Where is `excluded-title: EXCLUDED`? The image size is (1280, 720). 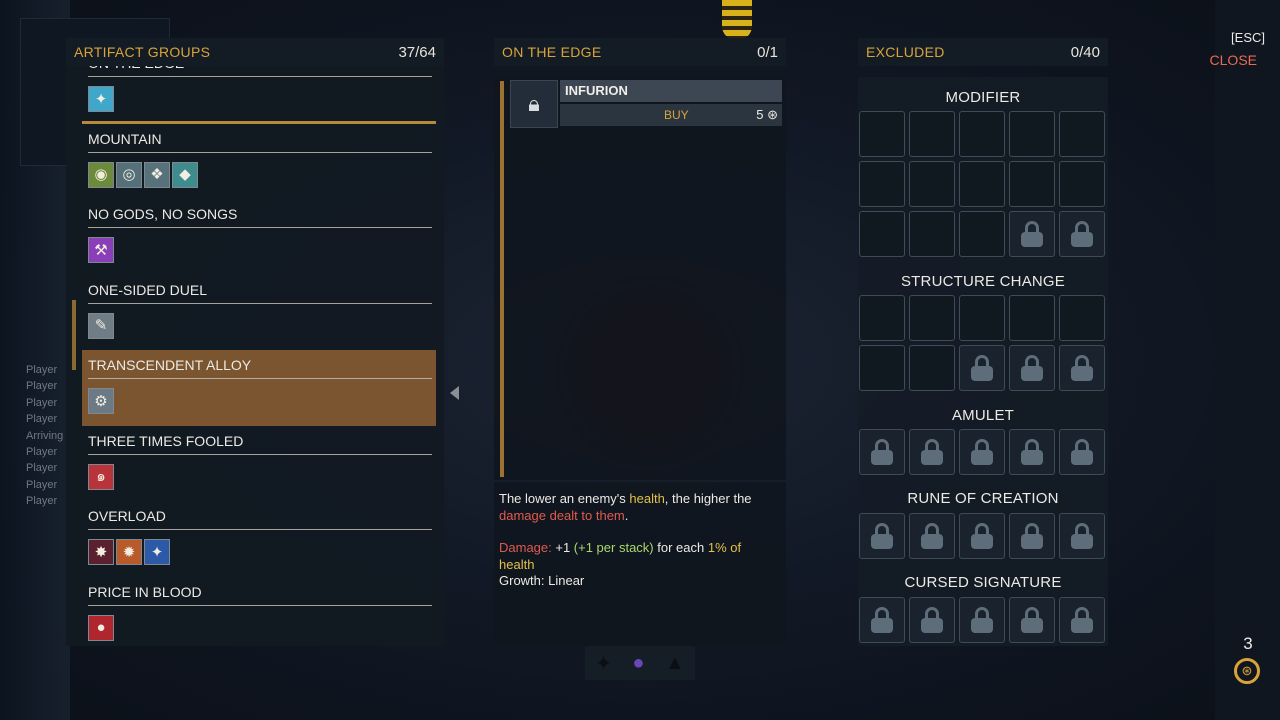
excluded-title: EXCLUDED is located at coordinates (905, 52).